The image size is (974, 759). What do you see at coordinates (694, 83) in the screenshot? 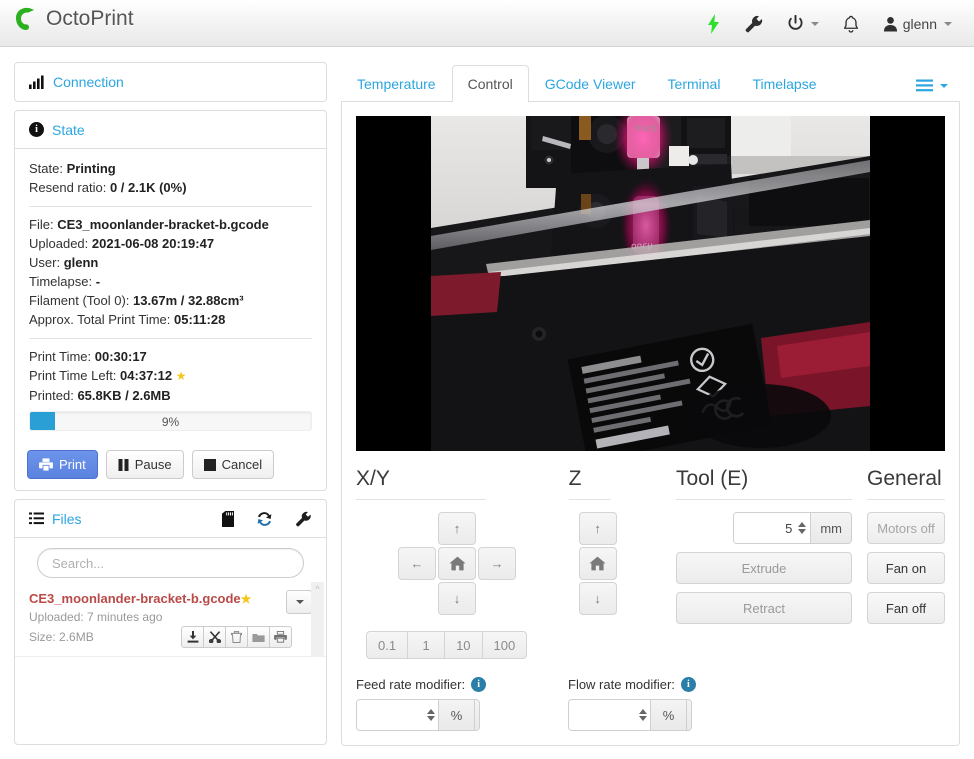
I see `tab-terminal: Terminal` at bounding box center [694, 83].